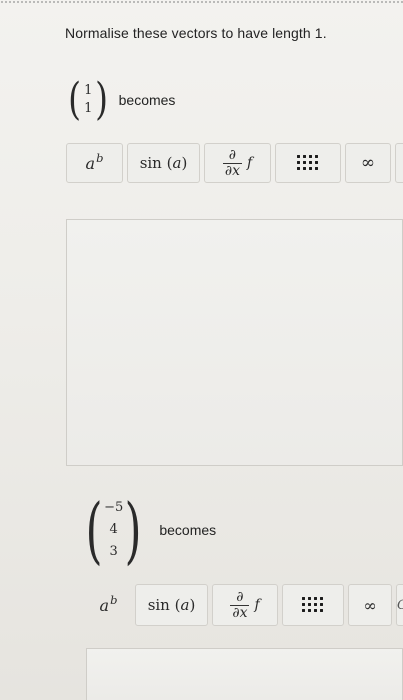  I want to click on top-dotted-border, so click(201, 2).